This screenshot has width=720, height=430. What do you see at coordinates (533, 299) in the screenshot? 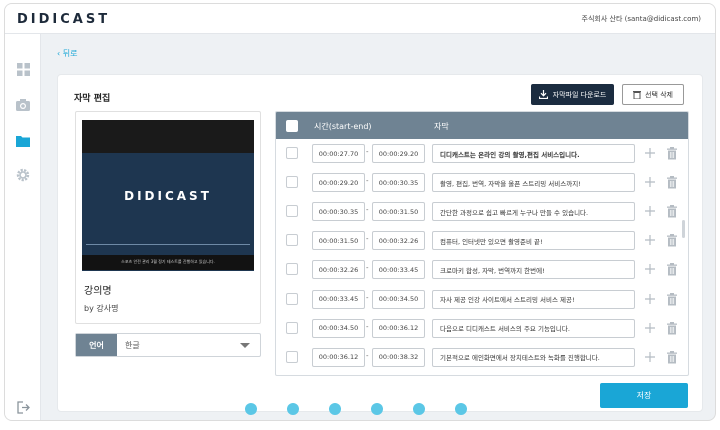
I see `subtitle-text-input: 자사 제공 인강 사이트에서 스트리밍 서비스 제공!` at bounding box center [533, 299].